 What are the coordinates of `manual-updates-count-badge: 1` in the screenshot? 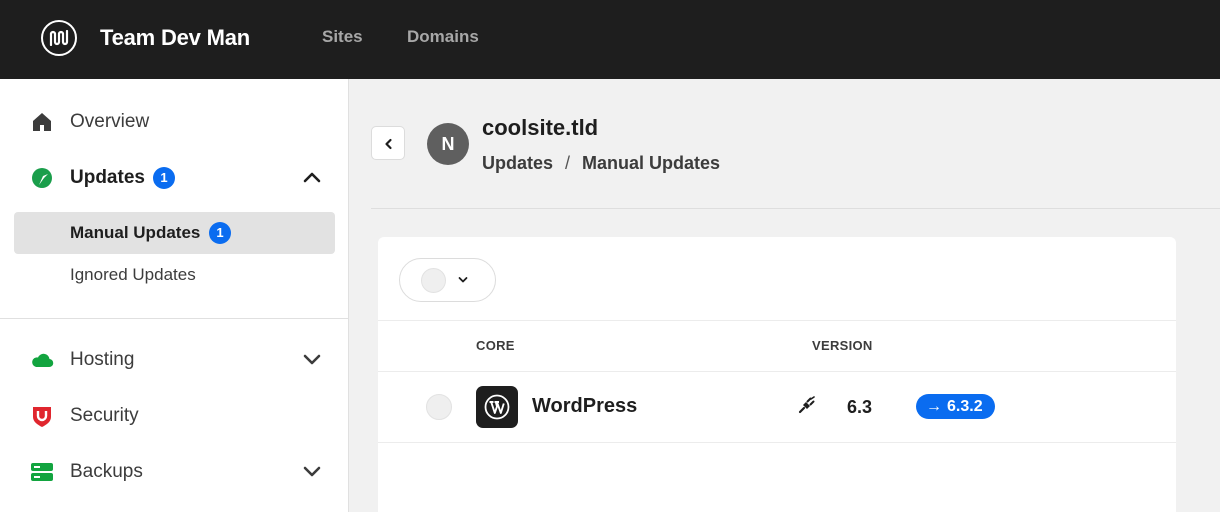 It's located at (220, 233).